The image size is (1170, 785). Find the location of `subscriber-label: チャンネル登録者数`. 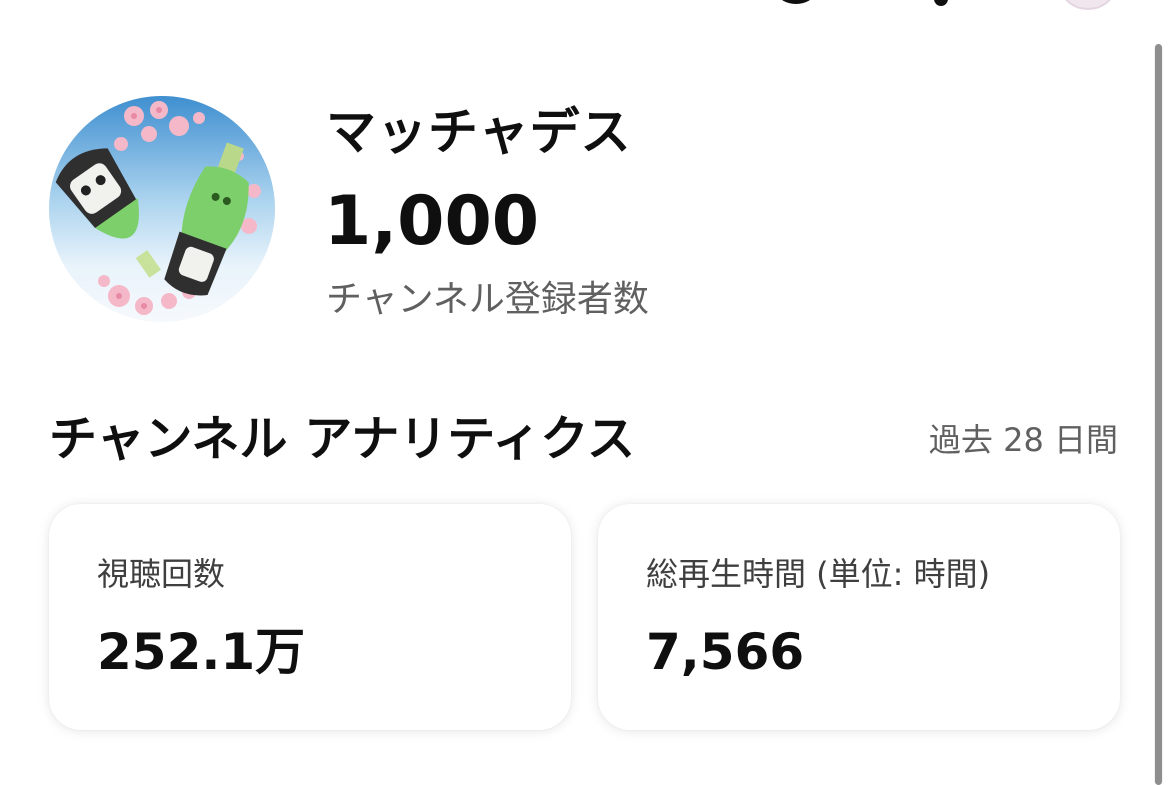

subscriber-label: チャンネル登録者数 is located at coordinates (487, 299).